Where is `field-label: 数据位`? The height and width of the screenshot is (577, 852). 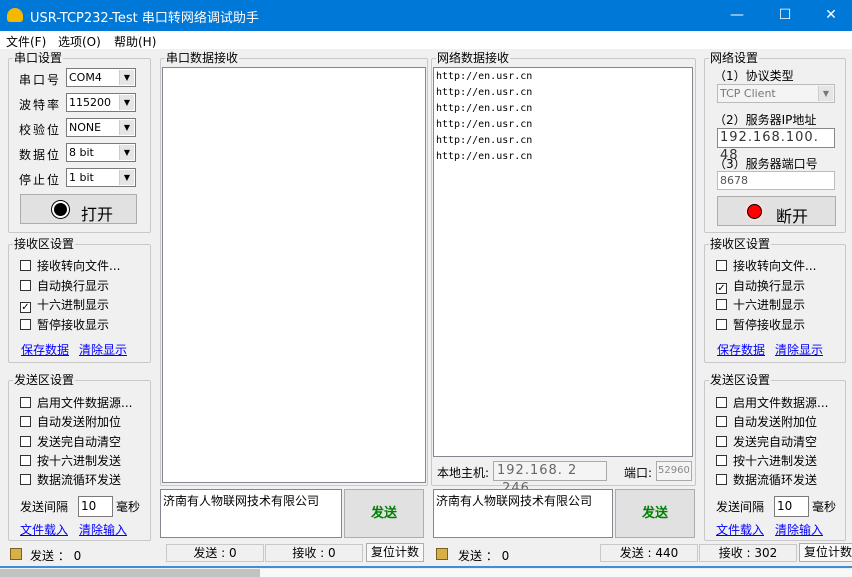 field-label: 数据位 is located at coordinates (40, 155).